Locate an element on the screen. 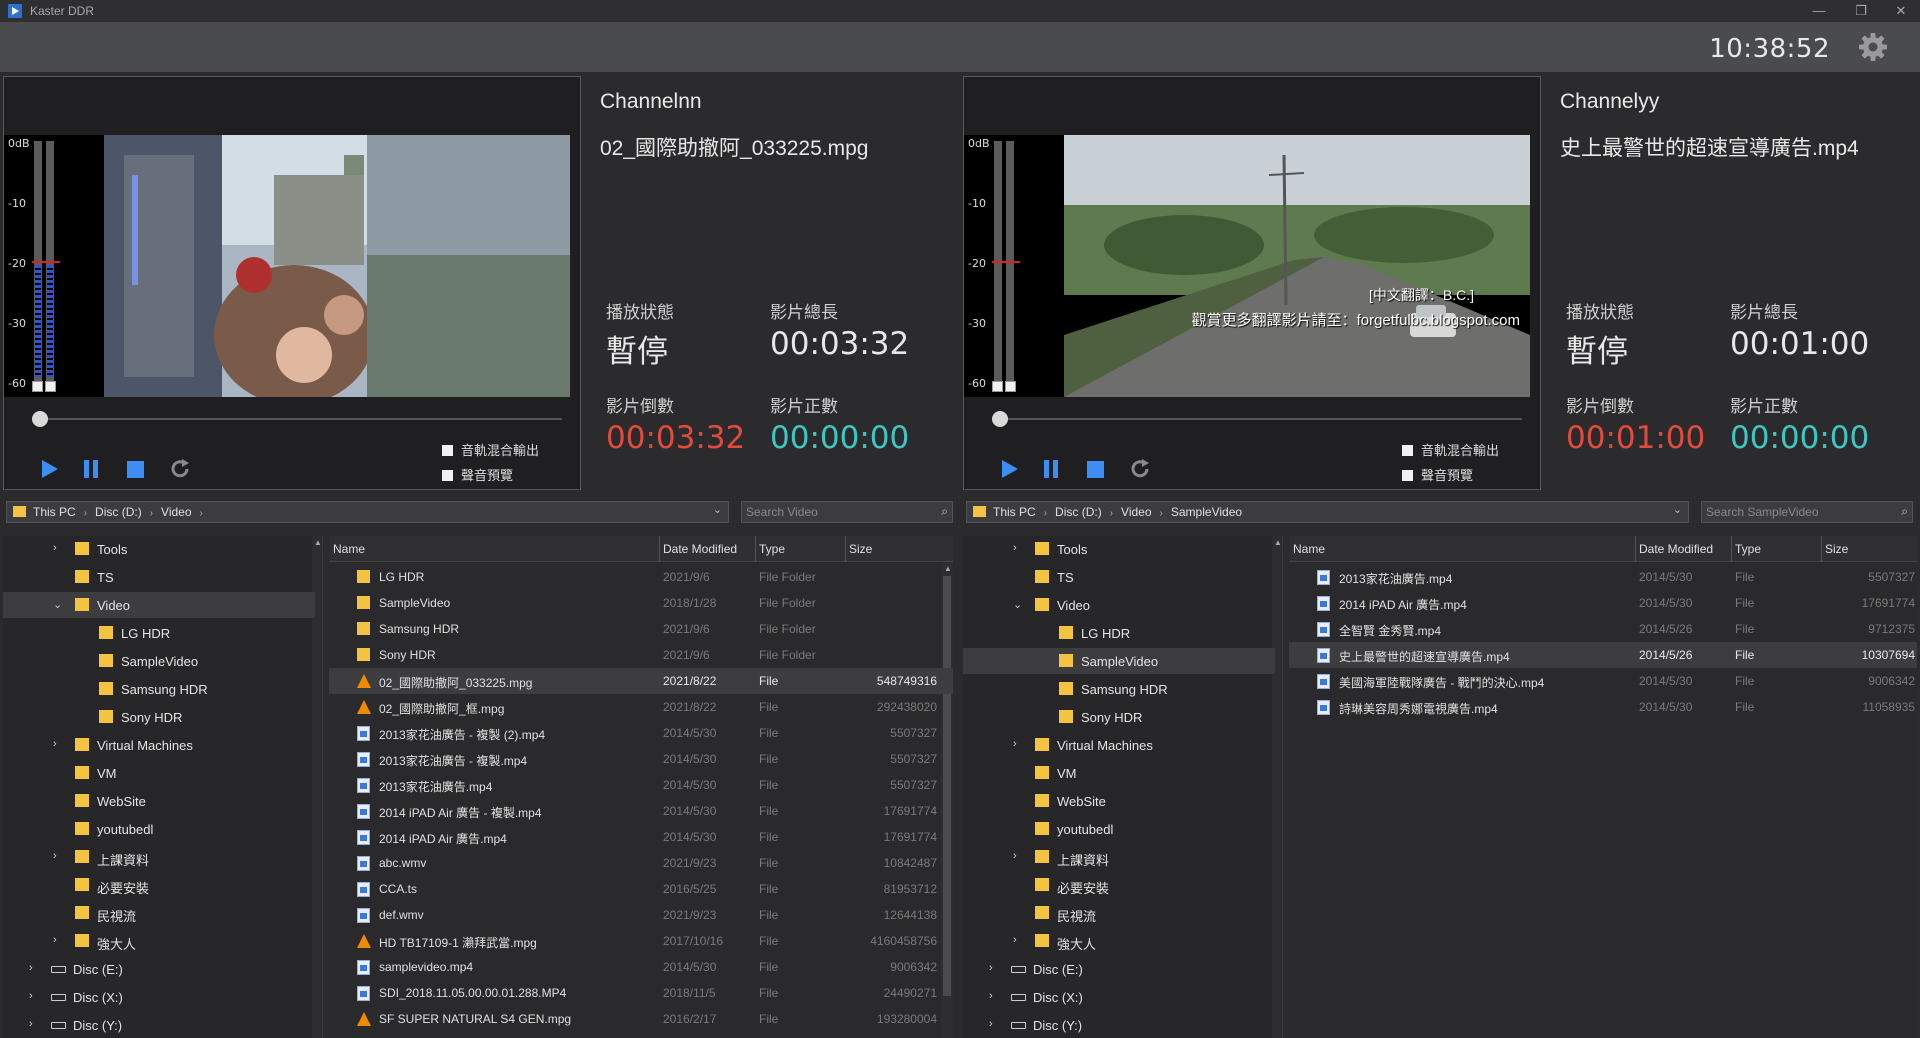 This screenshot has height=1038, width=1920. file-row: 2013家花油廣告 - 複製.mp4 2014/5/30 File 5507327 is located at coordinates (641, 759).